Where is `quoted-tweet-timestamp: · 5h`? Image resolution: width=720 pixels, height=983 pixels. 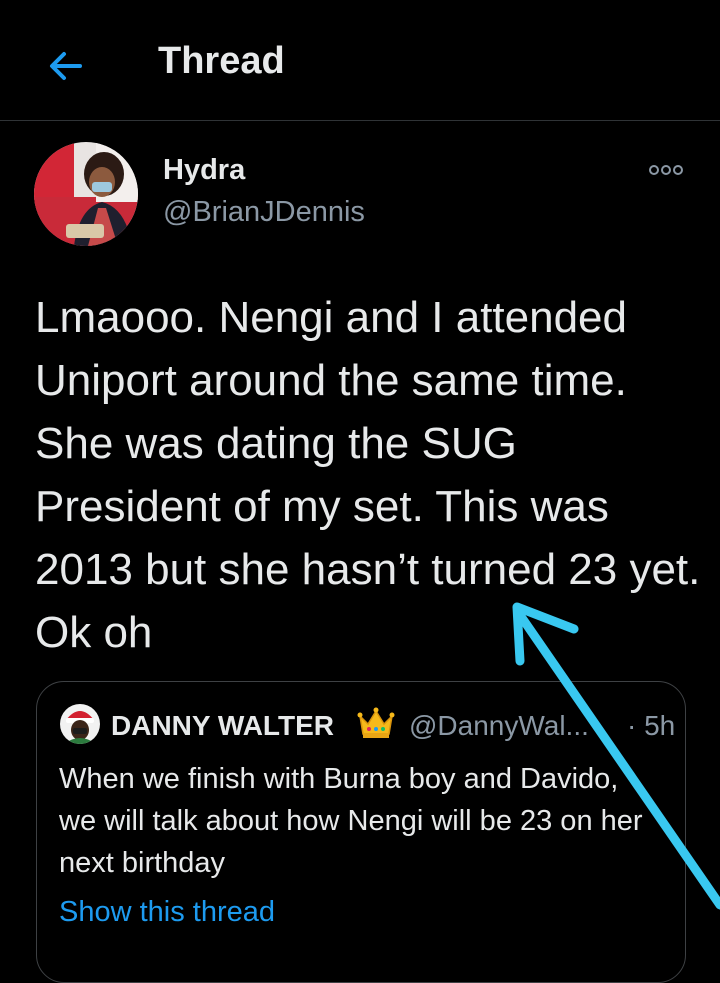 quoted-tweet-timestamp: · 5h is located at coordinates (651, 725).